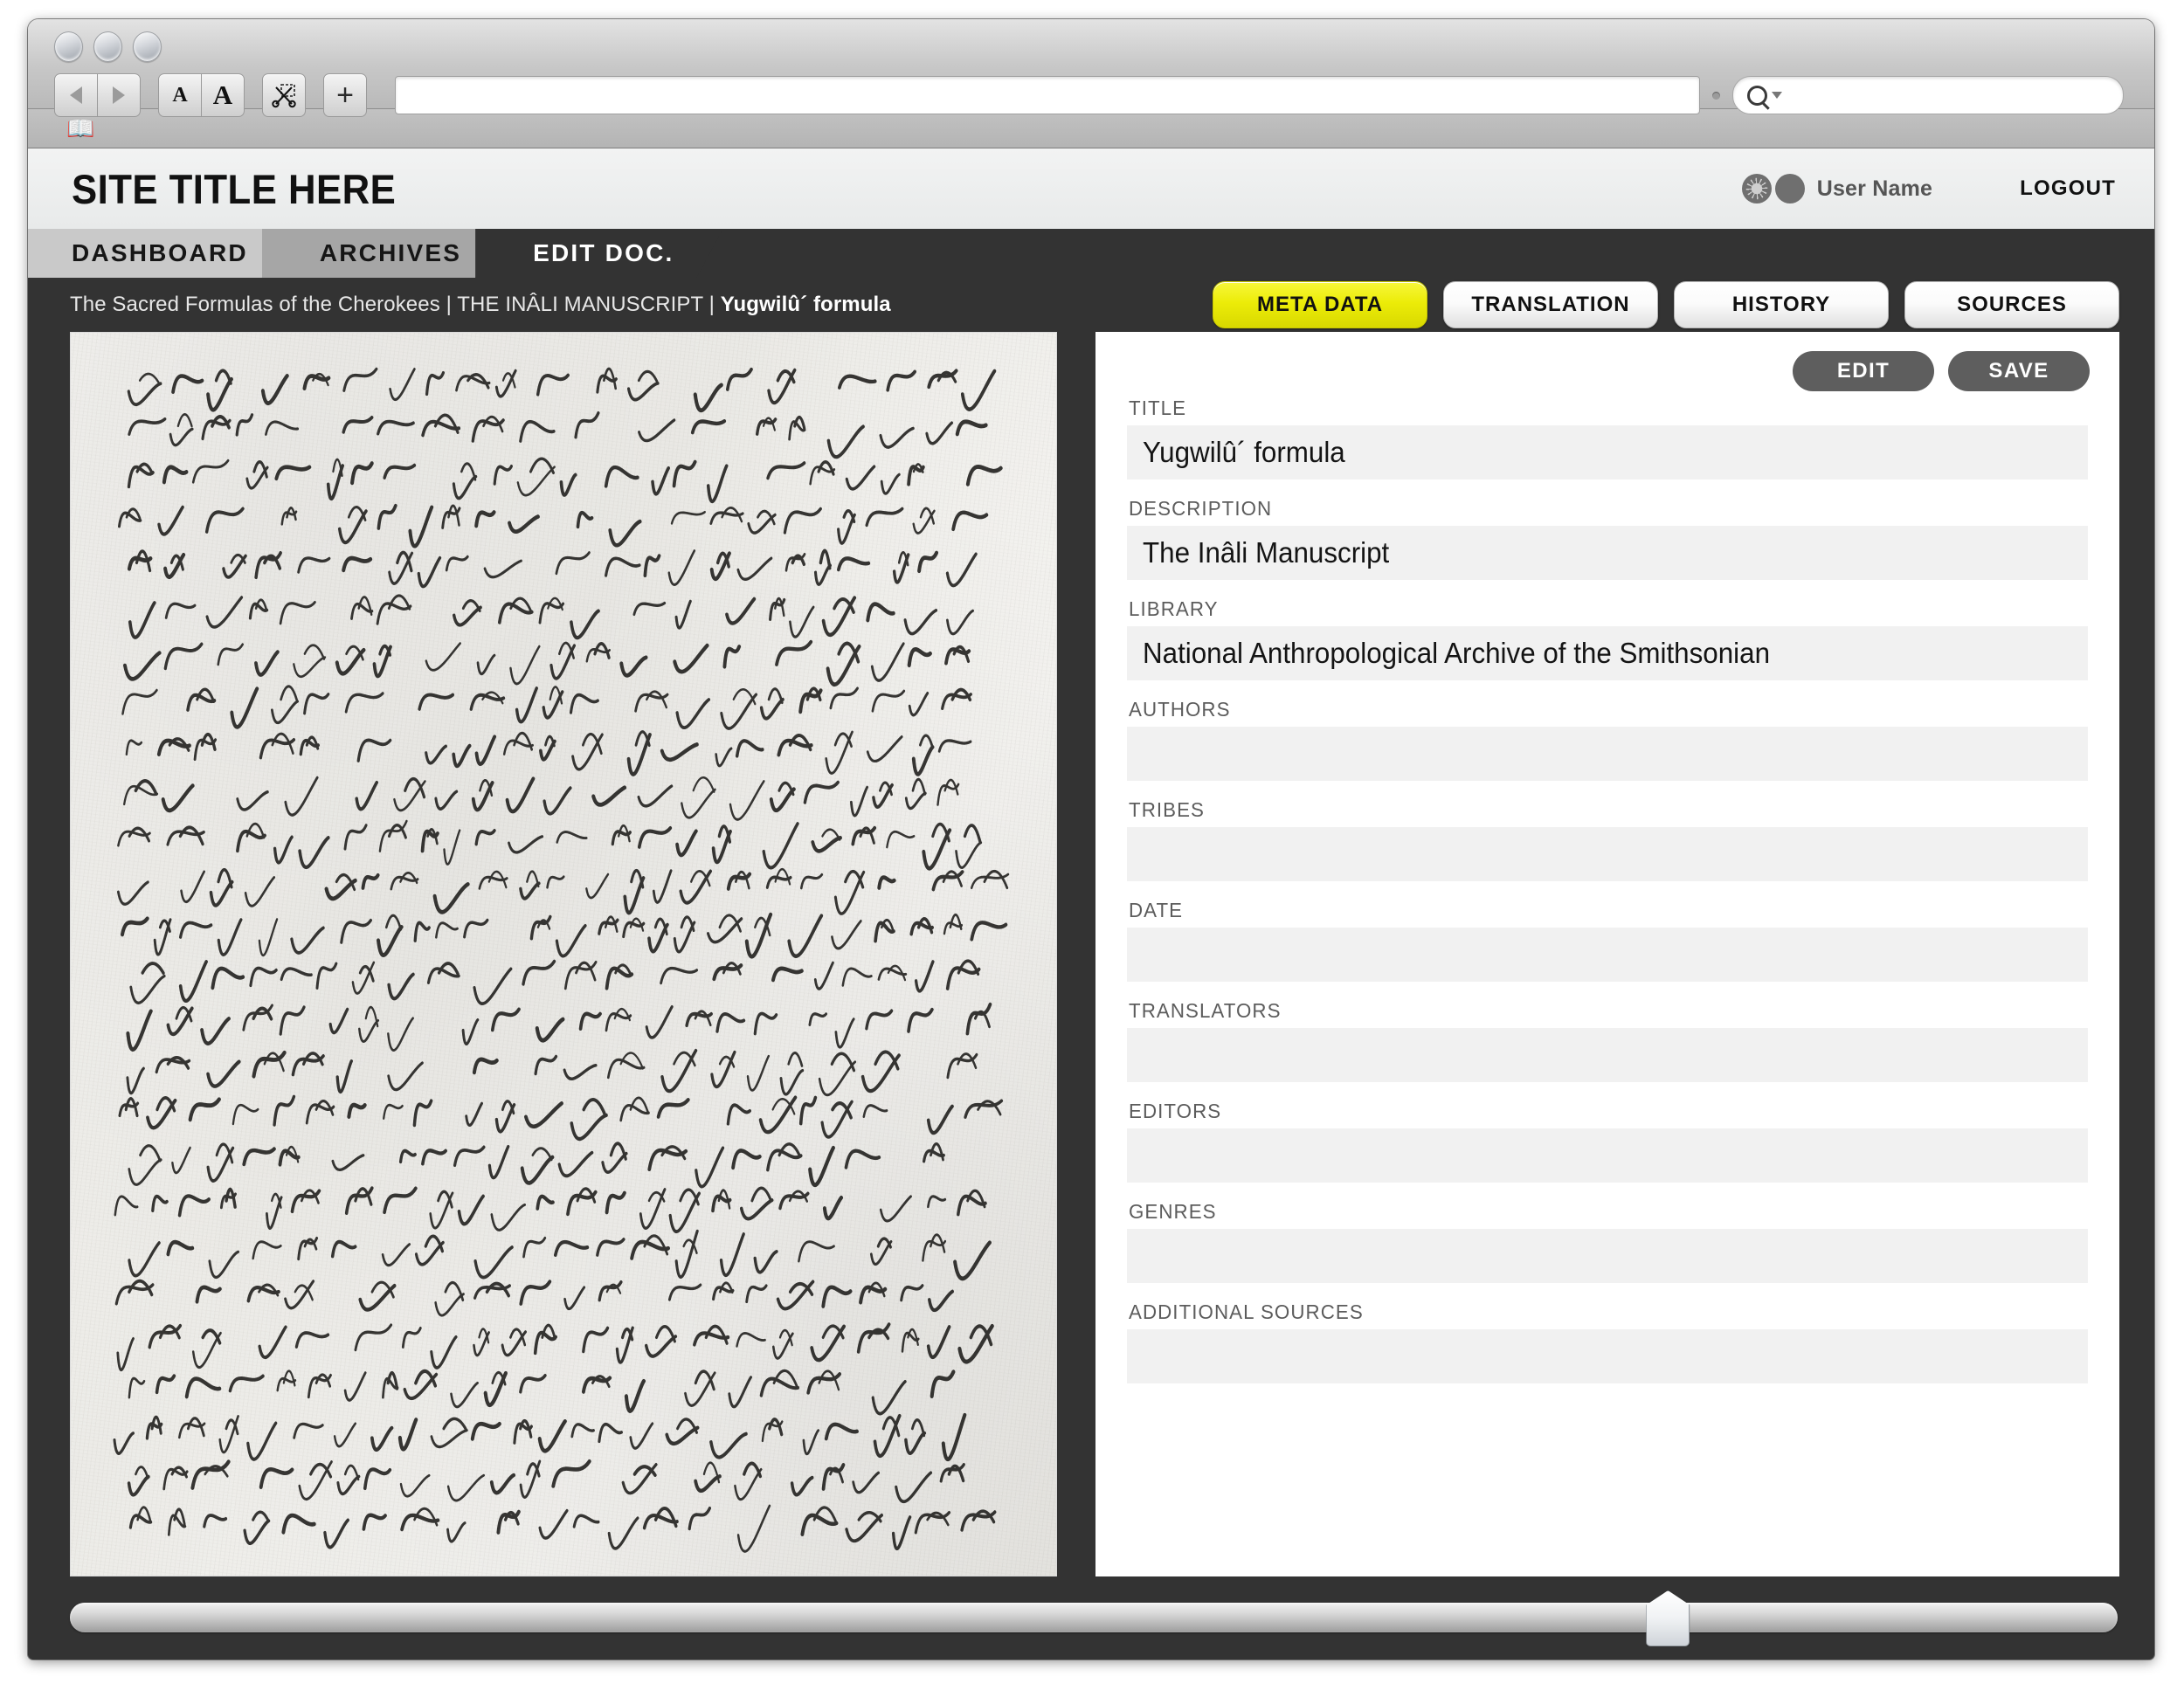 This screenshot has width=2184, height=1704. Describe the element at coordinates (580, 304) in the screenshot. I see `breadcrumb-manuscript: THE INÂLI MANUSCRIPT` at that location.